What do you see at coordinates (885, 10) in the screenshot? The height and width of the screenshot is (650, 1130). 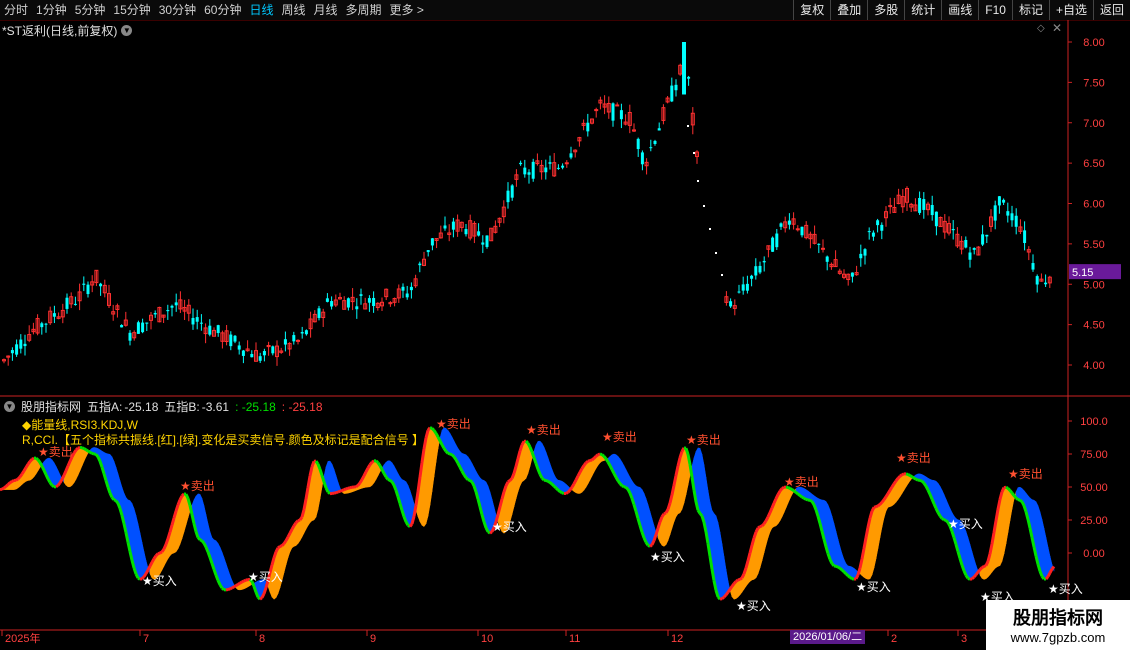 I see `toolbar-button-2: 多股` at bounding box center [885, 10].